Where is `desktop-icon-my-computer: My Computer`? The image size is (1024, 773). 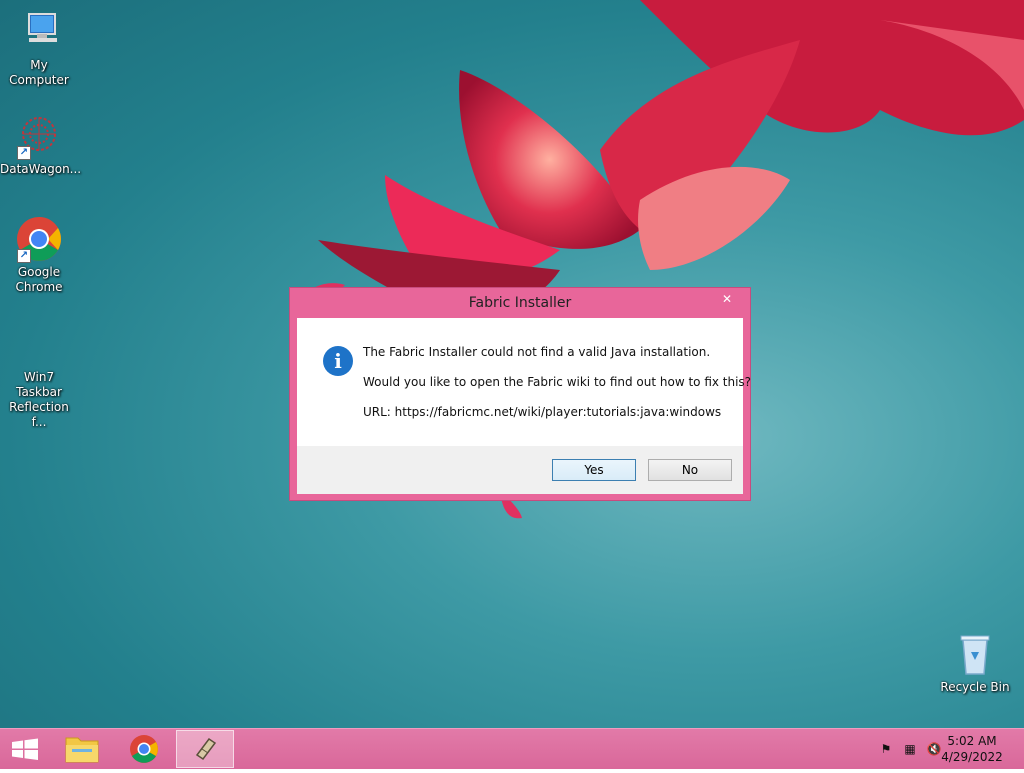 desktop-icon-my-computer: My Computer is located at coordinates (39, 48).